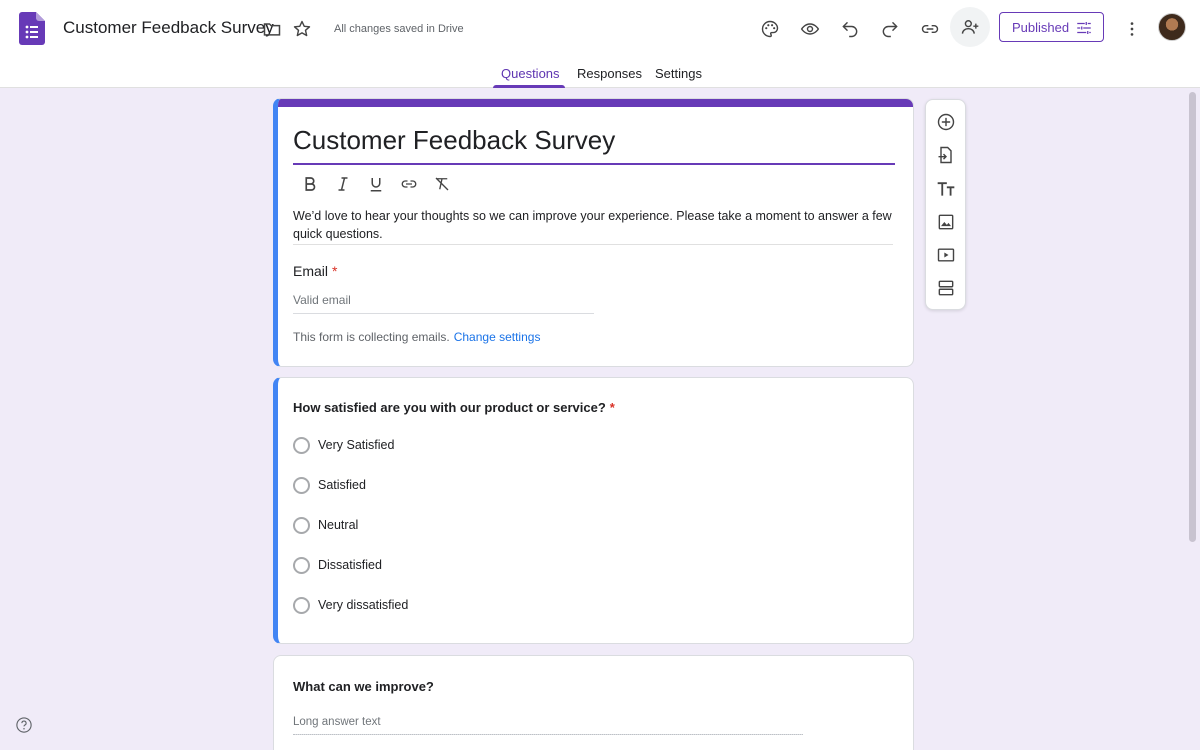  I want to click on italic-button, so click(342, 183).